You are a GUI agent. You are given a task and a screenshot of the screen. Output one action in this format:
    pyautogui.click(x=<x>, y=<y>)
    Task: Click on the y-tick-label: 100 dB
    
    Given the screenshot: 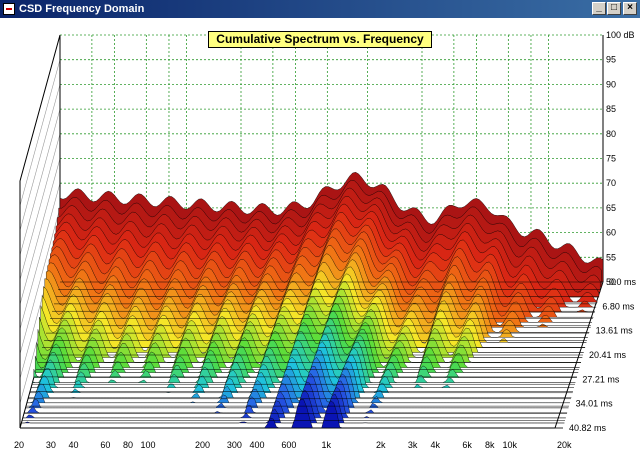 What is the action you would take?
    pyautogui.click(x=620, y=35)
    